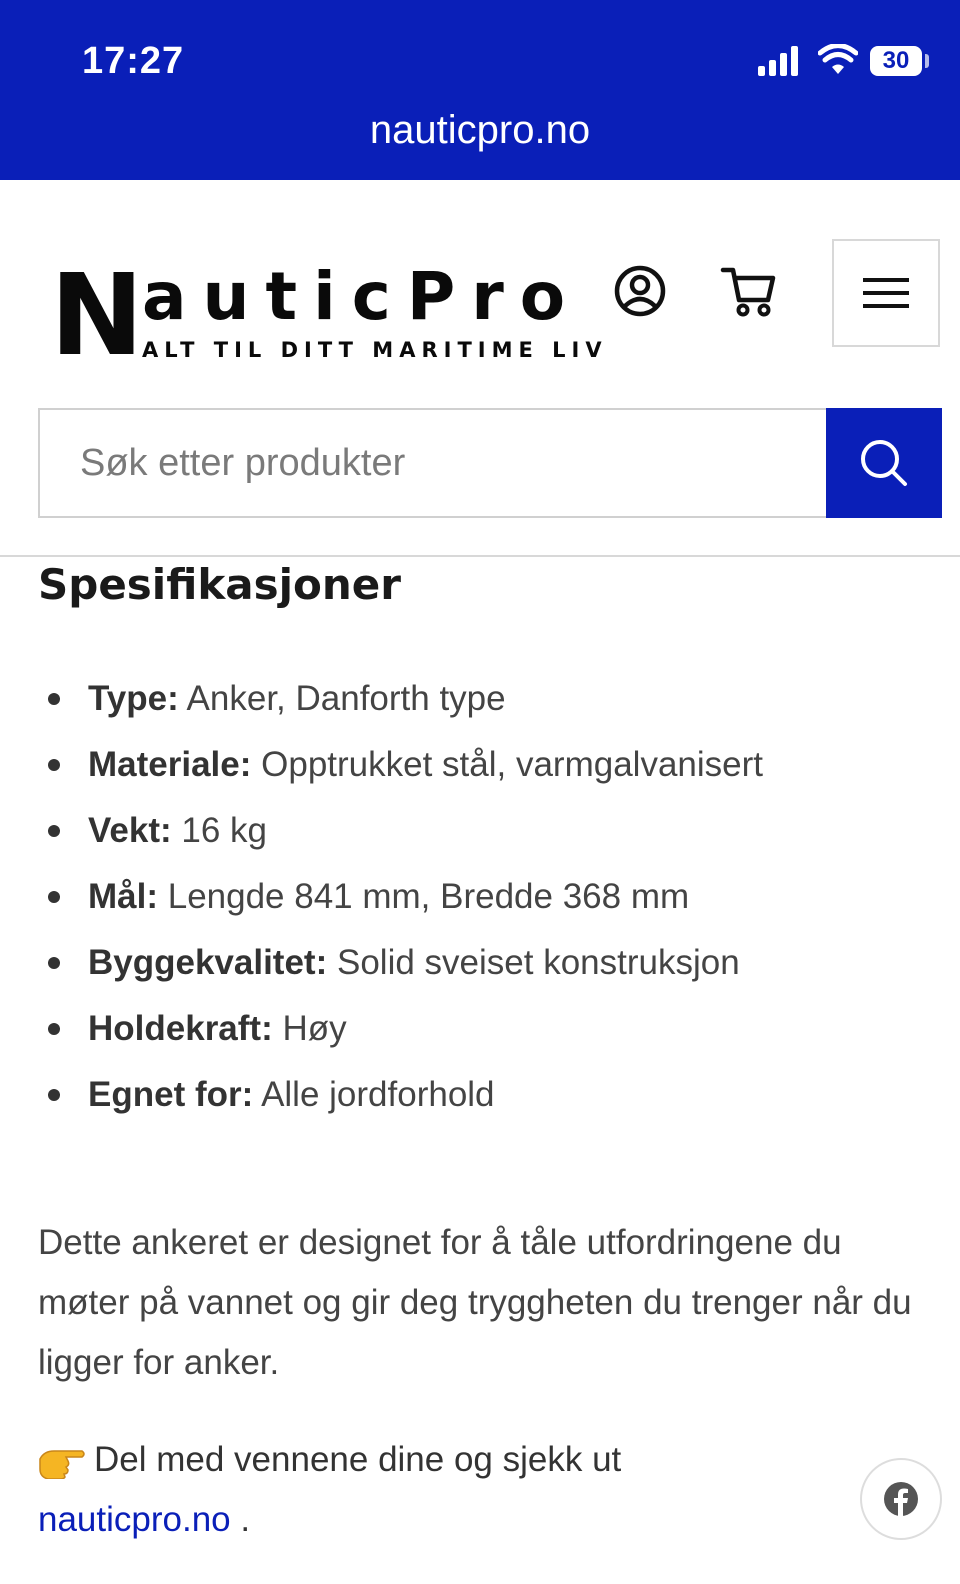  I want to click on search-bar, so click(490, 463).